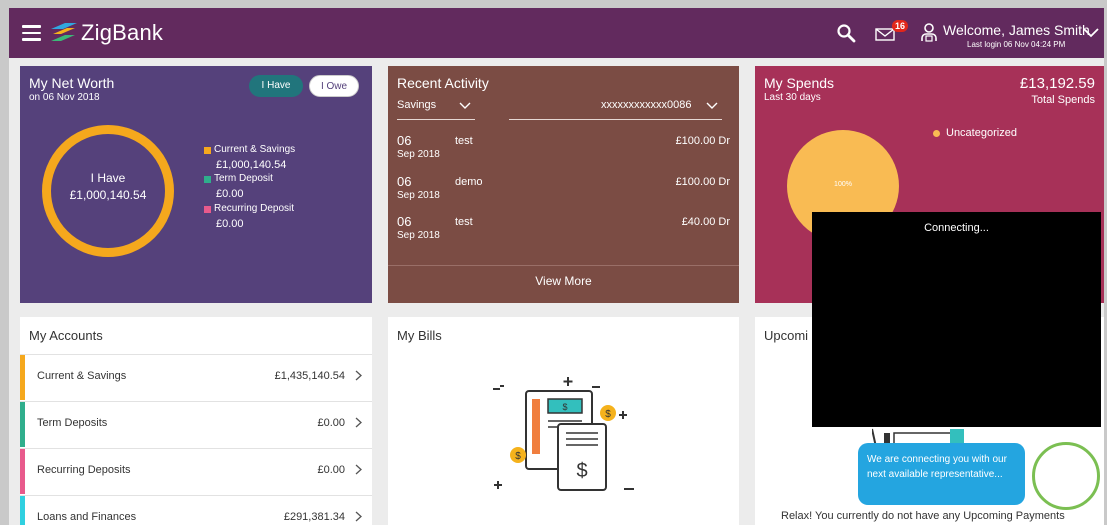 The height and width of the screenshot is (525, 1107). What do you see at coordinates (207, 209) in the screenshot?
I see `legend-swatch-recurring-deposit` at bounding box center [207, 209].